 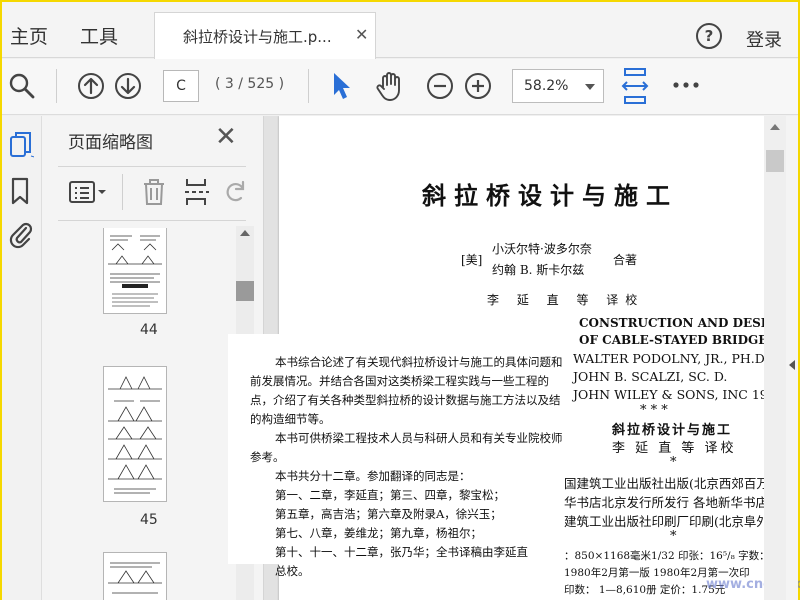 I want to click on tools-menu: 工具, so click(x=99, y=35).